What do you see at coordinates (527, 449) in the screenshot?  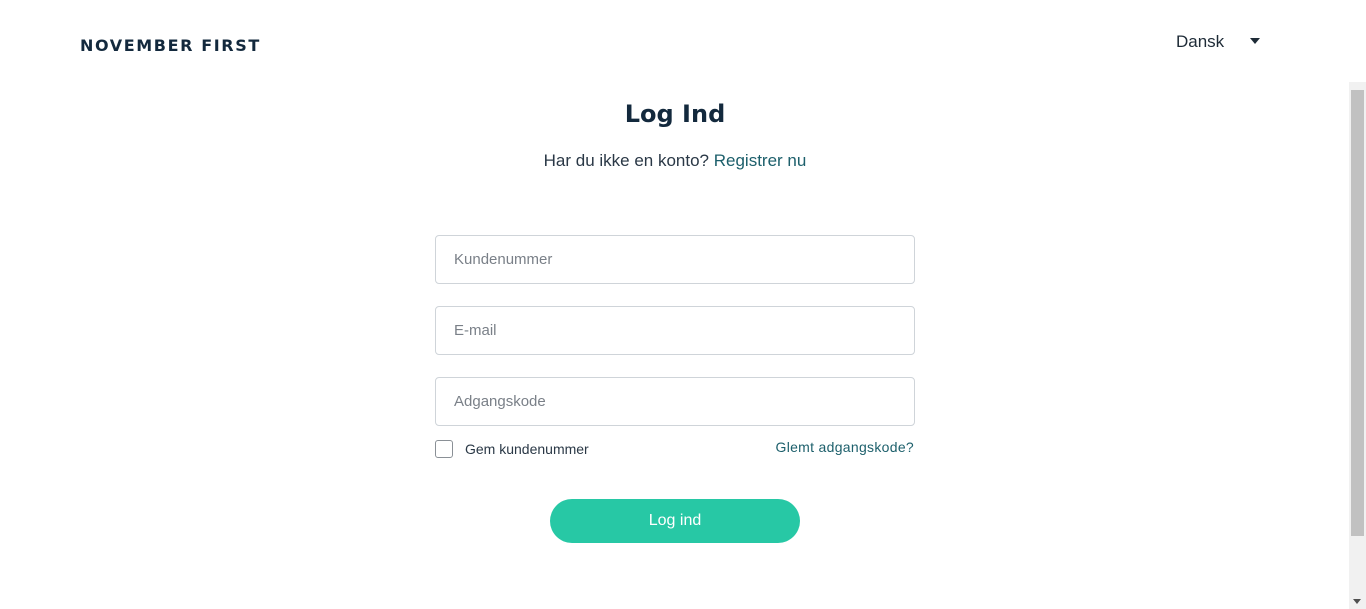 I see `remember-label: Gem kundenummer` at bounding box center [527, 449].